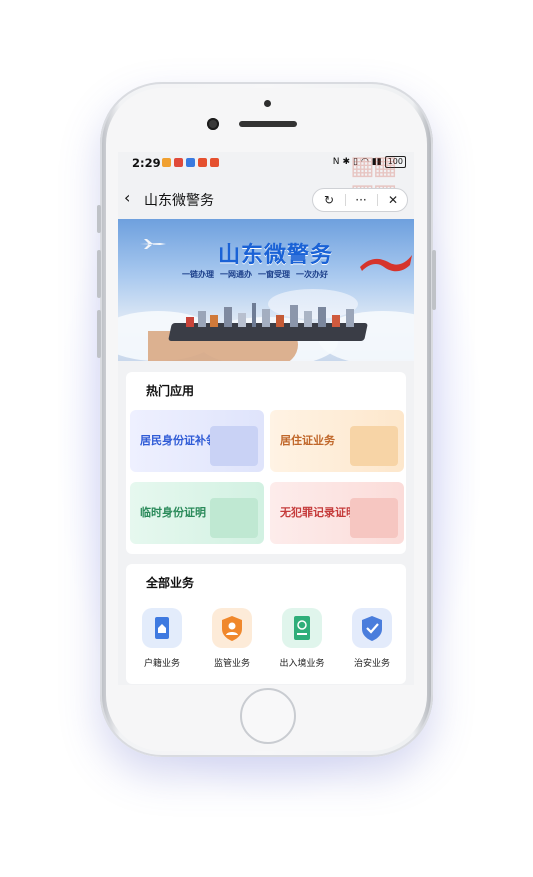 The width and height of the screenshot is (533, 877). What do you see at coordinates (198, 274) in the screenshot?
I see `slogan: 一链办理` at bounding box center [198, 274].